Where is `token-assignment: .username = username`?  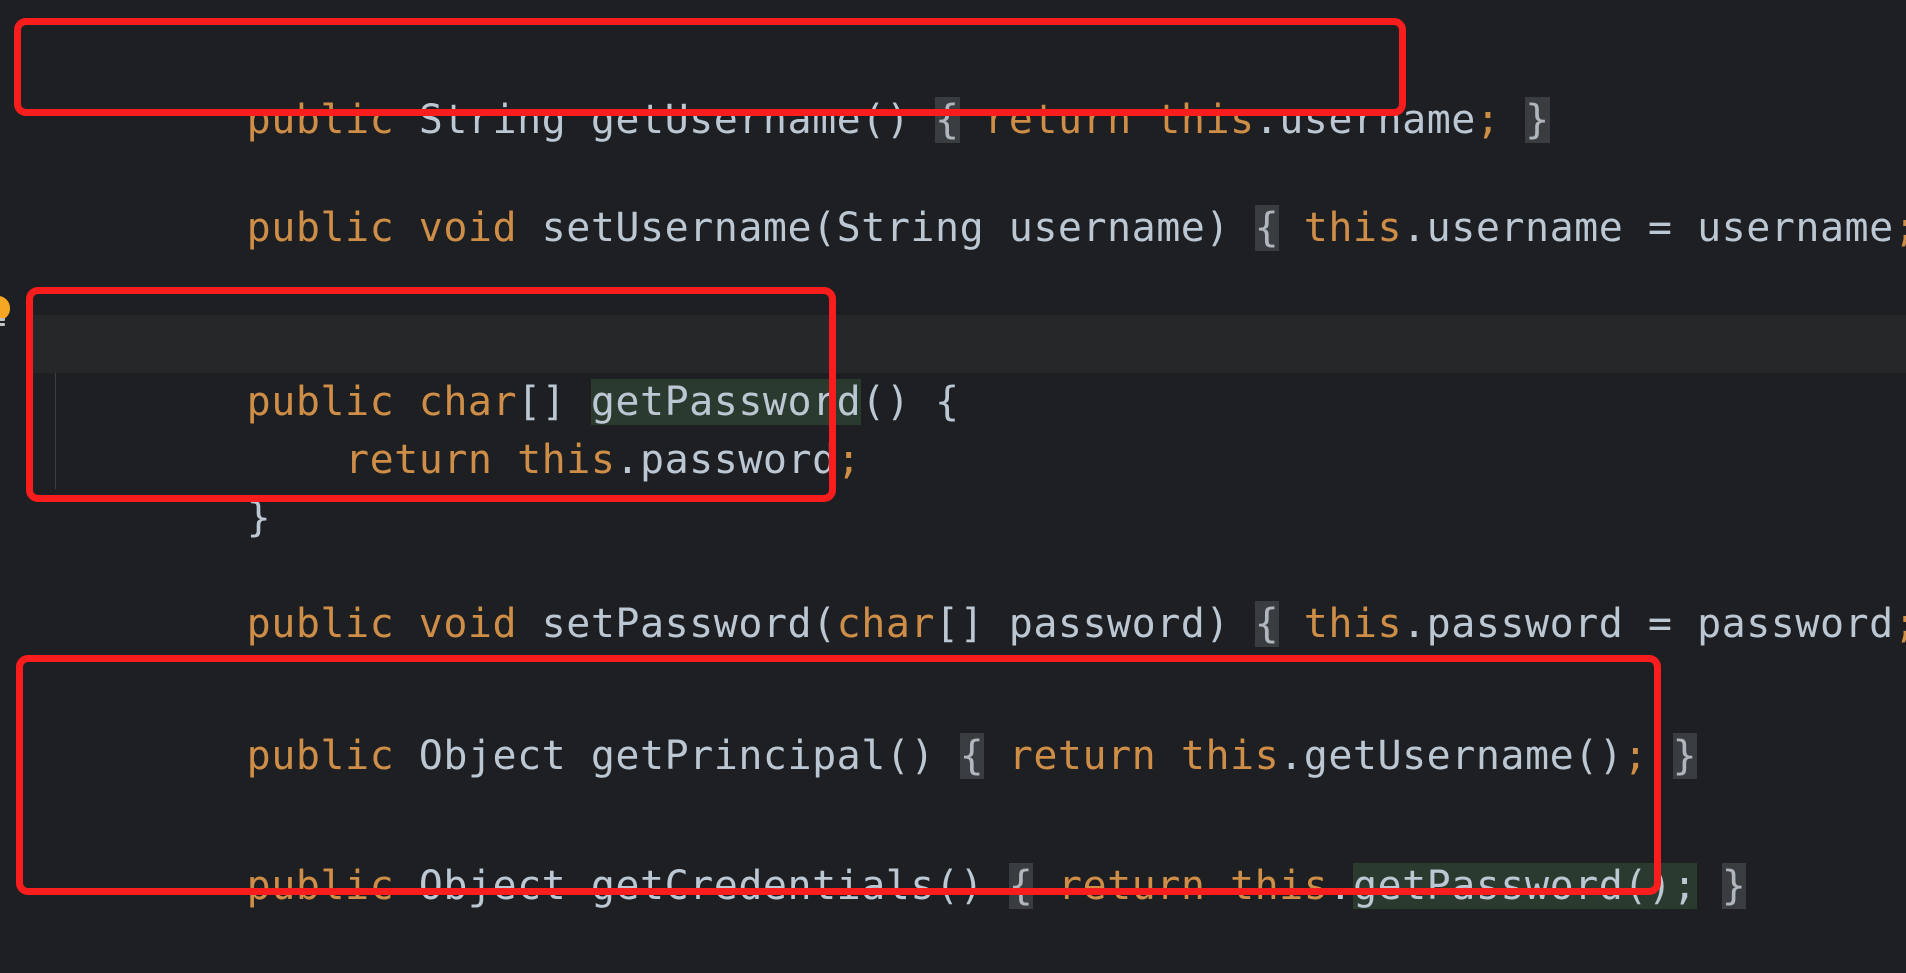
token-assignment: .username = username is located at coordinates (1648, 228).